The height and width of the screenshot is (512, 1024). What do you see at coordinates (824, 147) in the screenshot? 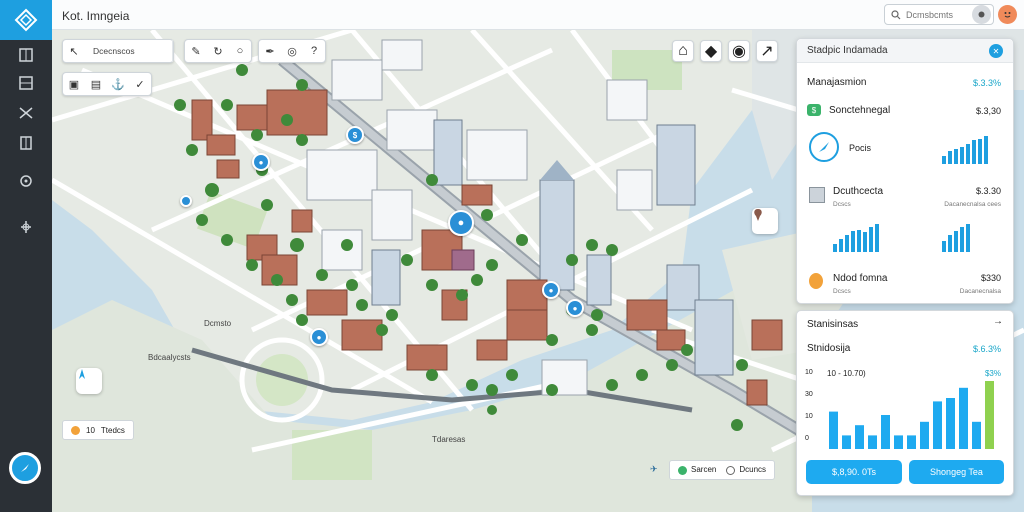
I see `compass-icon` at bounding box center [824, 147].